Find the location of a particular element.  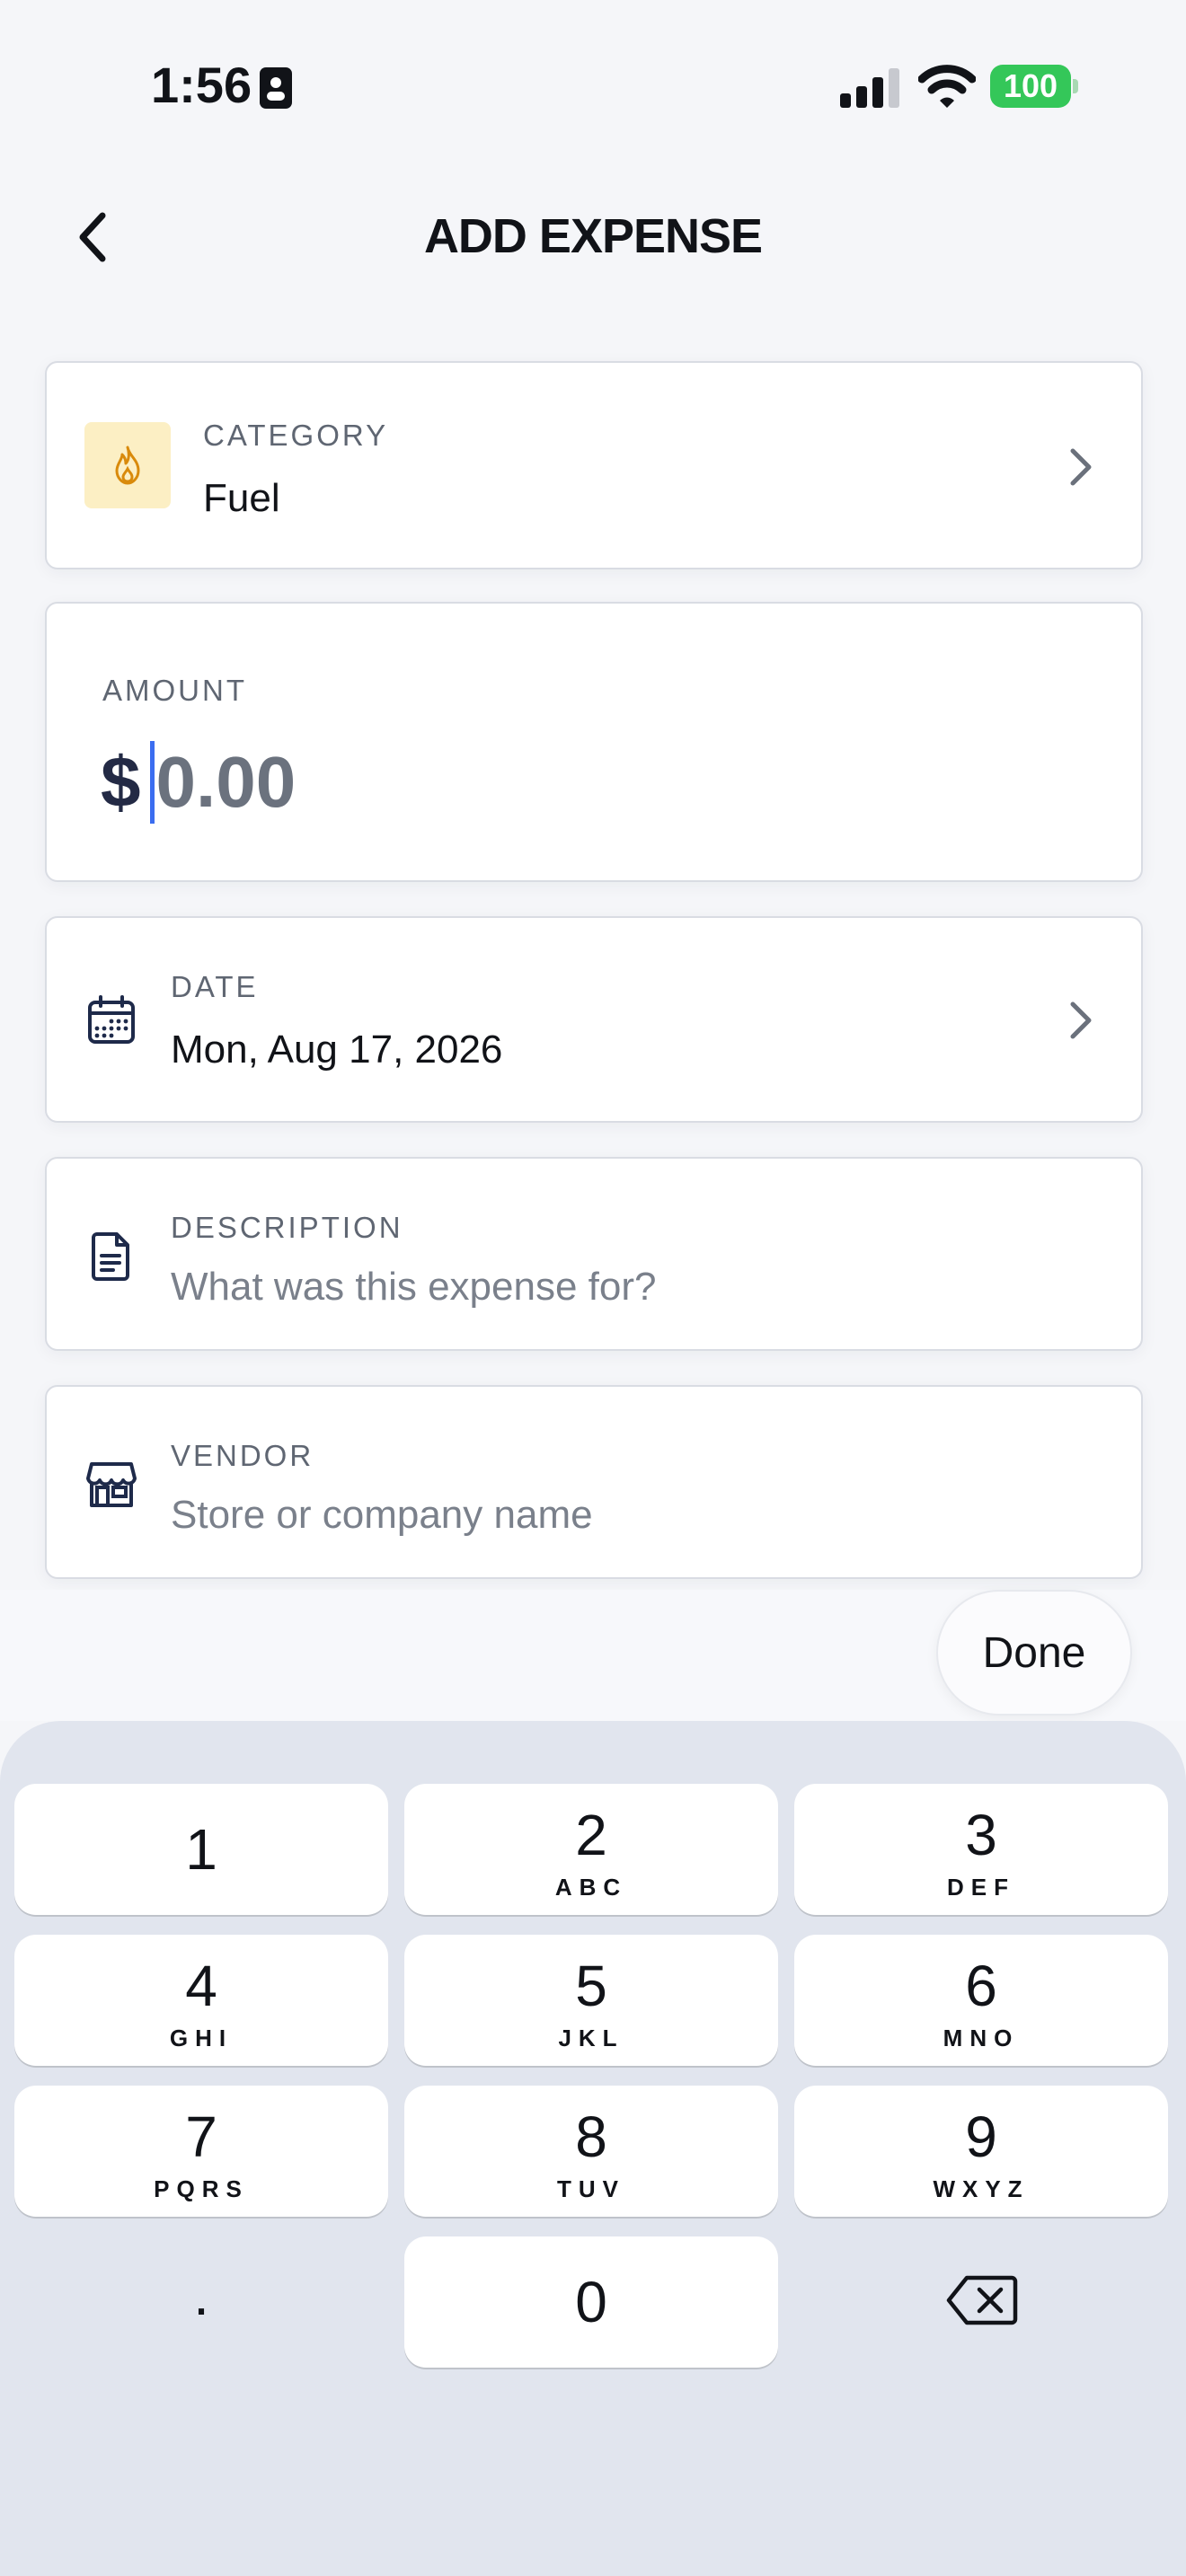

key-0: 0 is located at coordinates (591, 2302).